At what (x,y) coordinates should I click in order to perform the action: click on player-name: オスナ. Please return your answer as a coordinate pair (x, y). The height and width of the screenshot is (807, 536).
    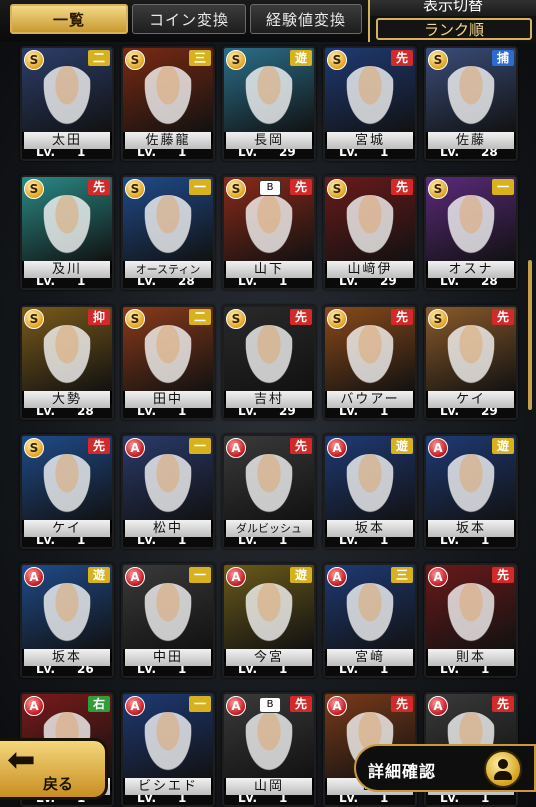
    Looking at the image, I should click on (471, 269).